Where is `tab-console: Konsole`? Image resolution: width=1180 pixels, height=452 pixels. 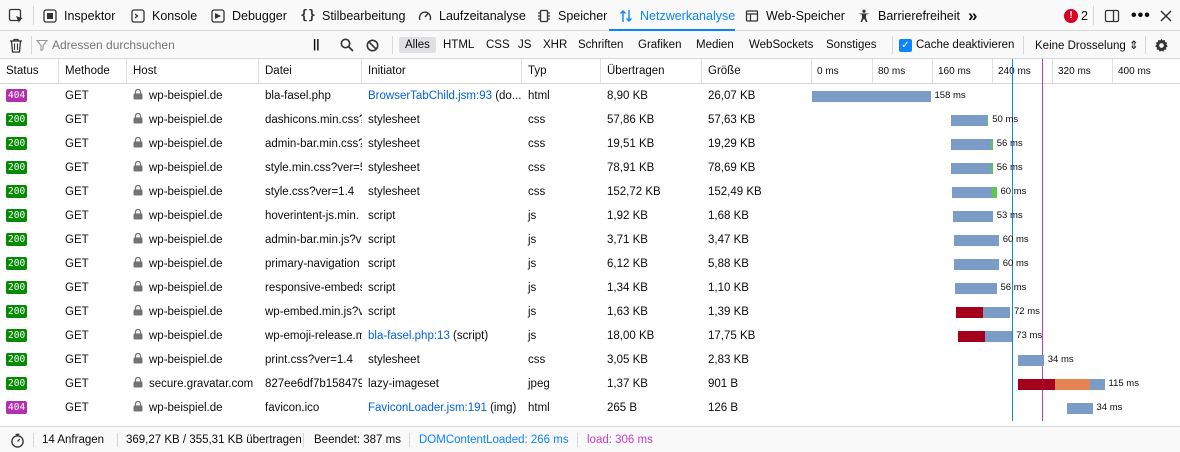
tab-console: Konsole is located at coordinates (163, 15).